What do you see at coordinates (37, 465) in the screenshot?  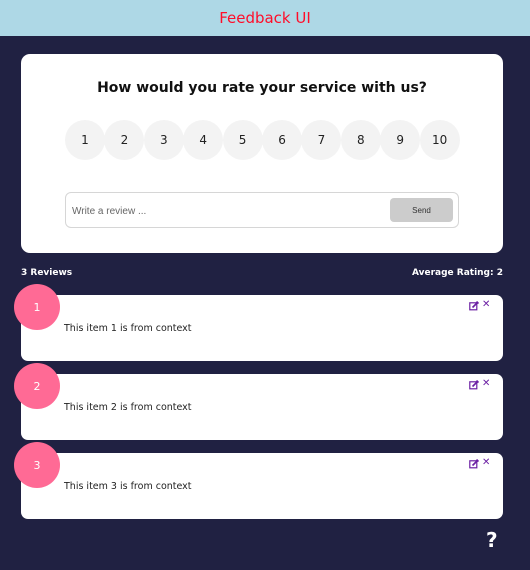 I see `rating-badge: 3` at bounding box center [37, 465].